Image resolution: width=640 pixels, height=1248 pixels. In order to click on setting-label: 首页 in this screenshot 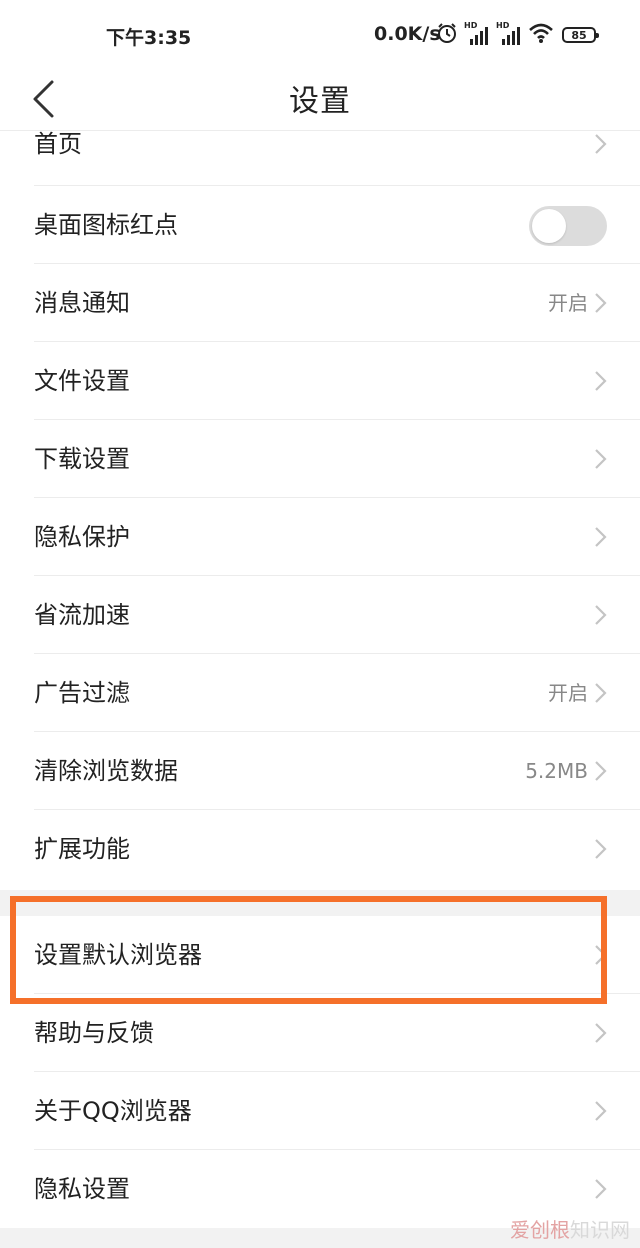, I will do `click(58, 144)`.